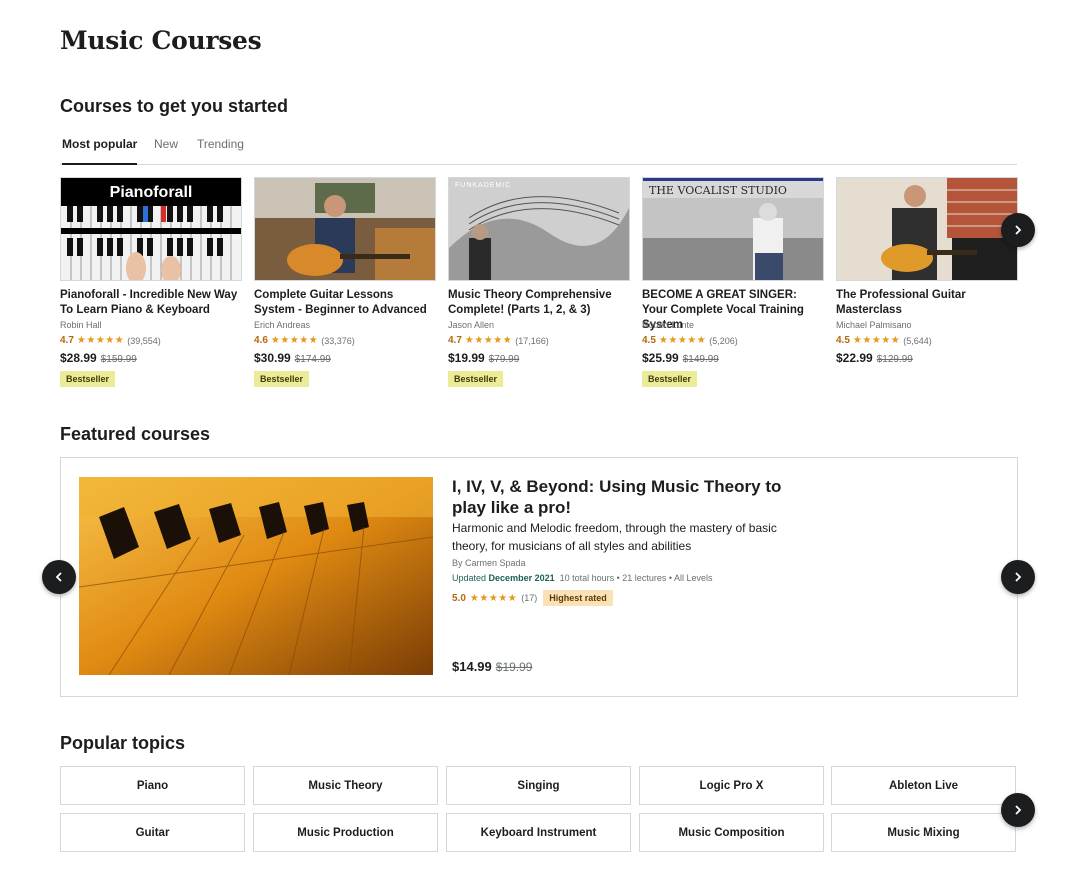  What do you see at coordinates (161, 40) in the screenshot?
I see `page-title: Music Courses` at bounding box center [161, 40].